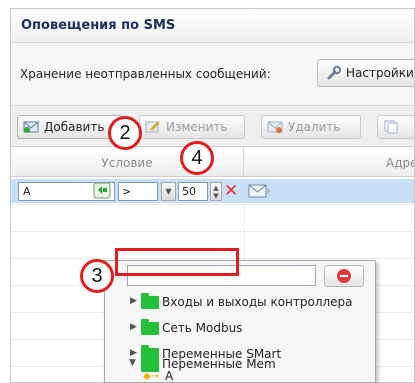 This screenshot has width=415, height=383. What do you see at coordinates (98, 25) in the screenshot?
I see `panel-title: Оповещения по SMS` at bounding box center [98, 25].